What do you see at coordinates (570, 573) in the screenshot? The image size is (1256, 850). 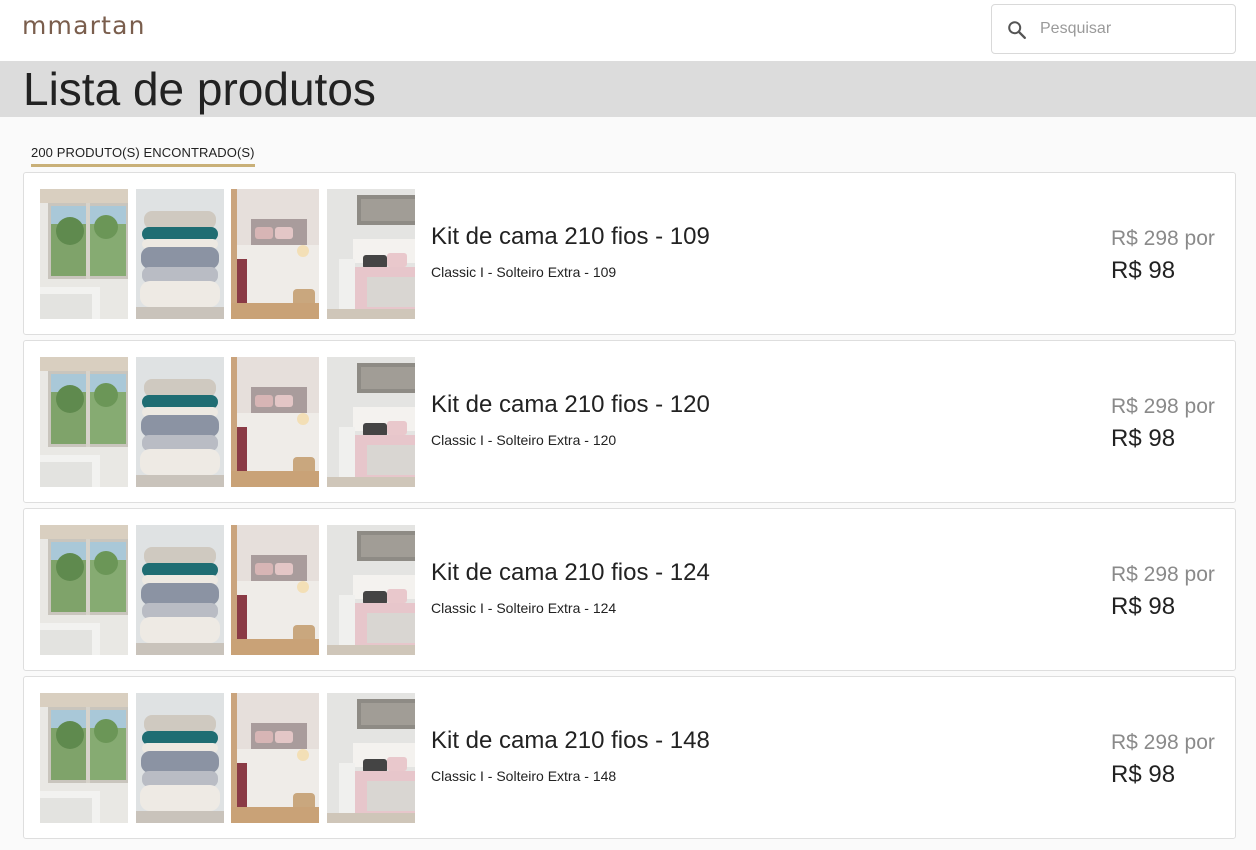 I see `product-name: Kit de cama 210 fios - 124` at bounding box center [570, 573].